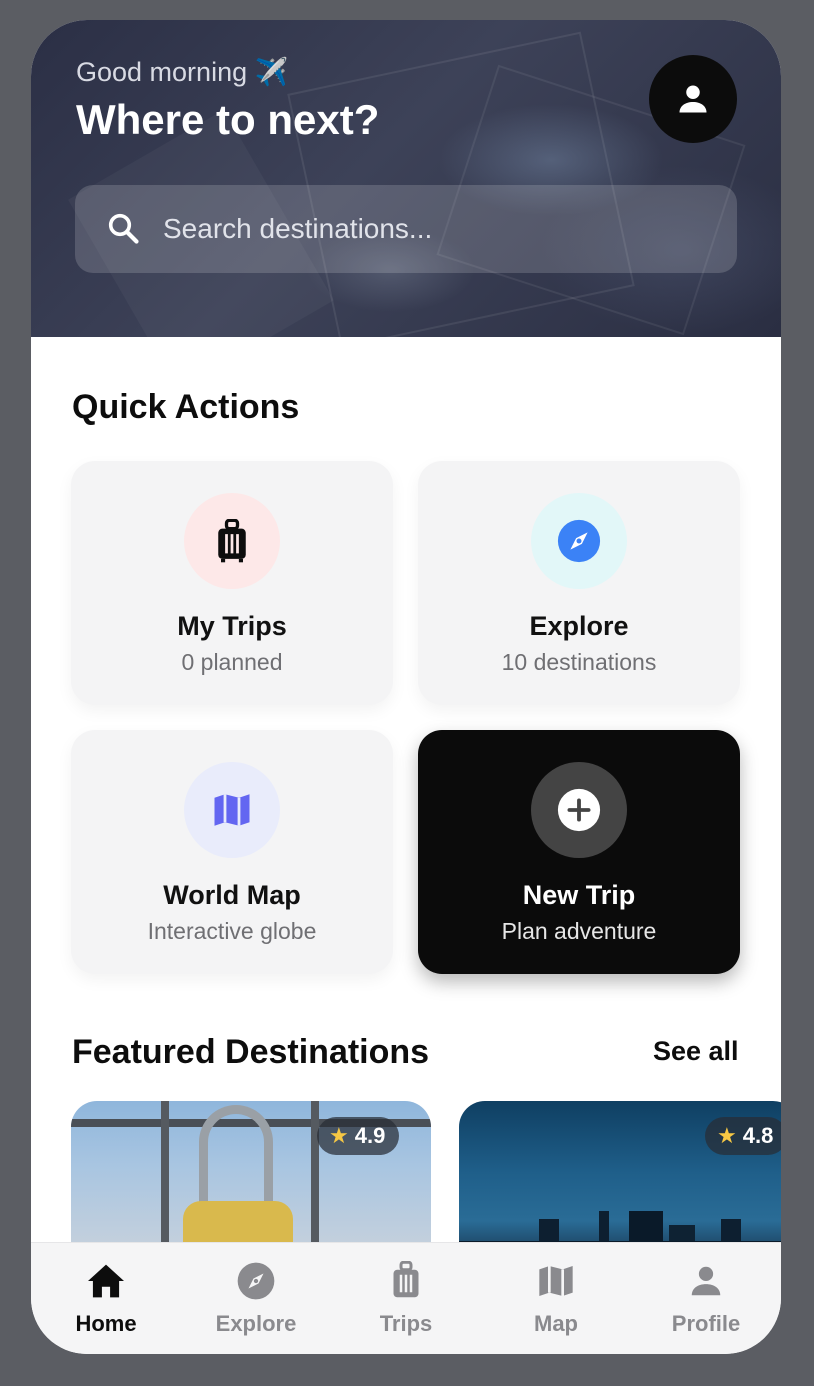 The image size is (814, 1386). What do you see at coordinates (232, 931) in the screenshot?
I see `world-map-subtitle: Interactive globe` at bounding box center [232, 931].